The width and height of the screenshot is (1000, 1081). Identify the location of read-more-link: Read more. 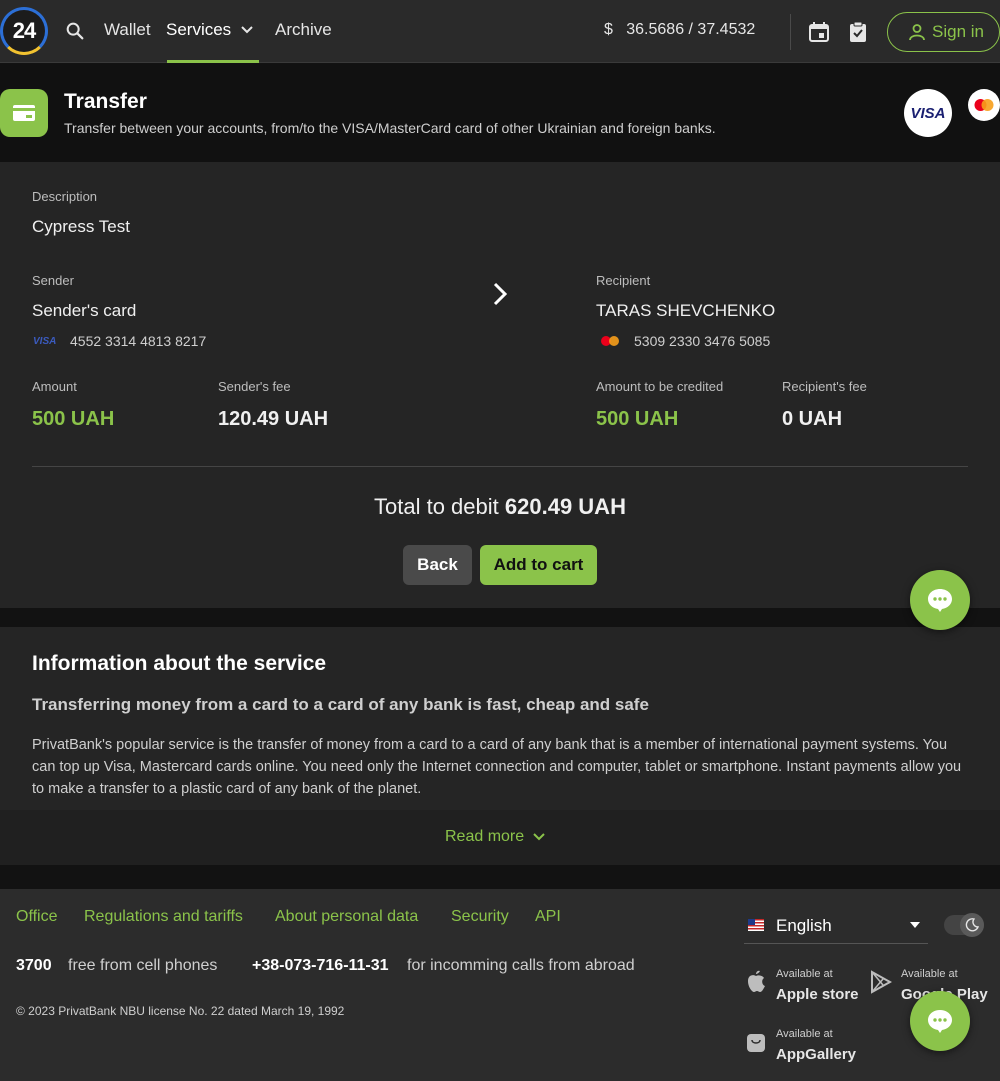
(495, 837).